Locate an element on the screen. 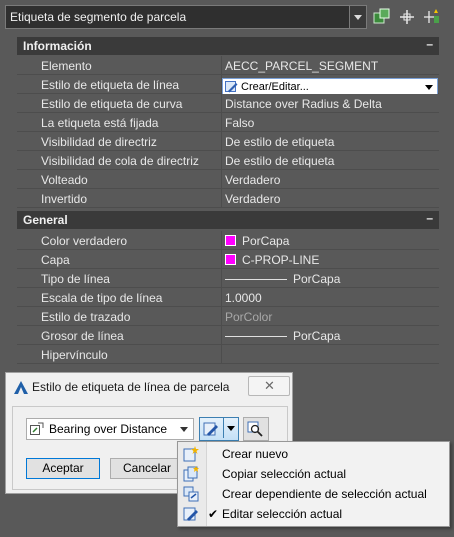 The height and width of the screenshot is (537, 454). copy-selection-icon is located at coordinates (191, 474).